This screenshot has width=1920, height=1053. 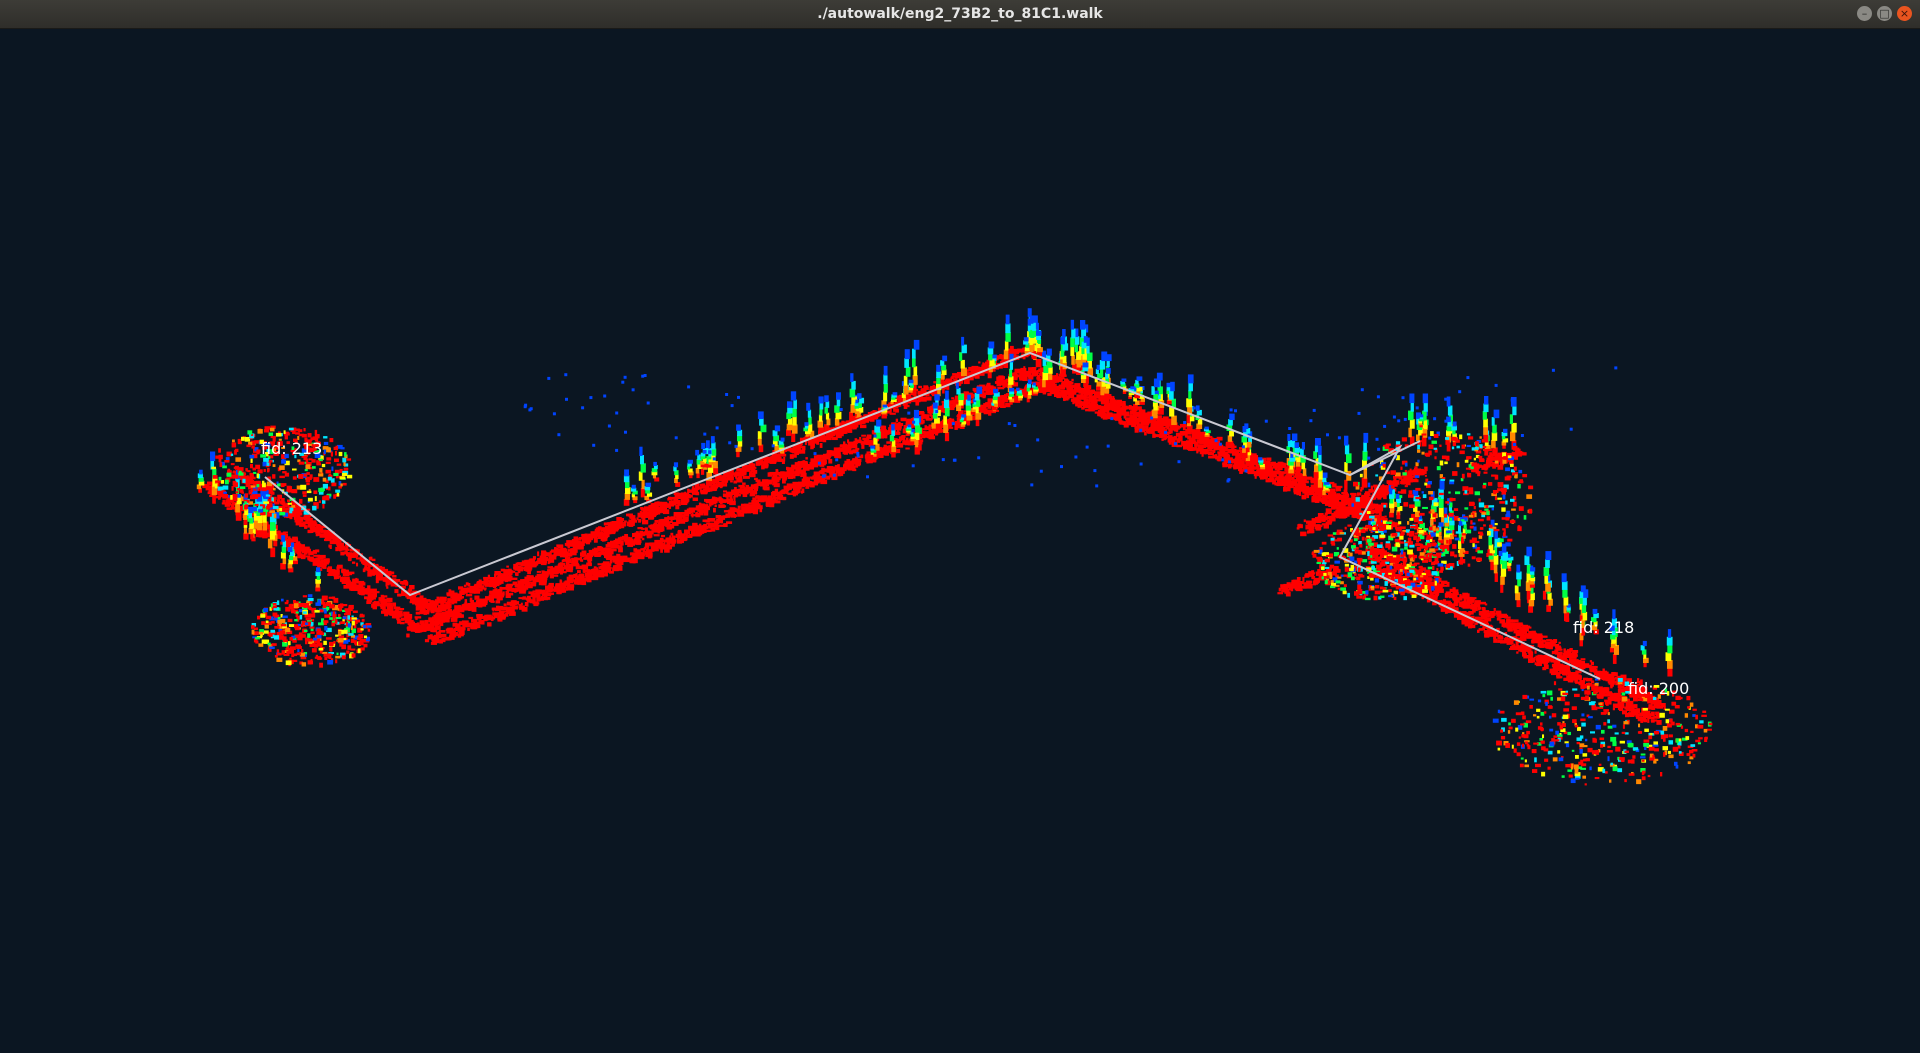 I want to click on fiducial-marker-213: fid: 213, so click(x=291, y=448).